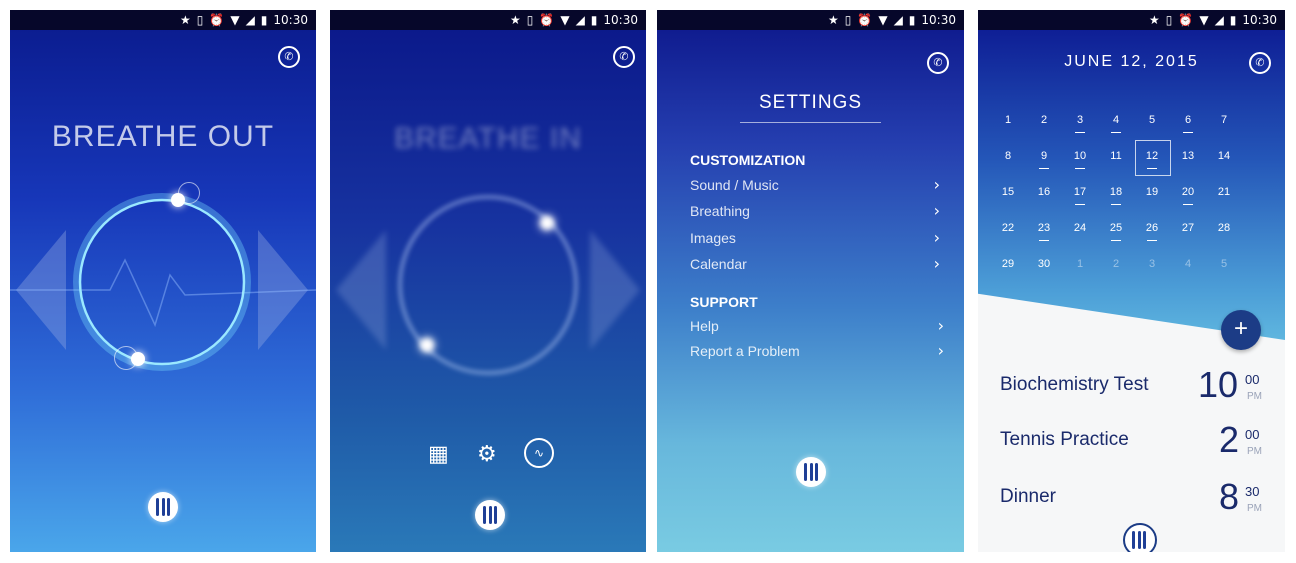  Describe the element at coordinates (745, 351) in the screenshot. I see `menu-item-label: Report a Problem` at that location.